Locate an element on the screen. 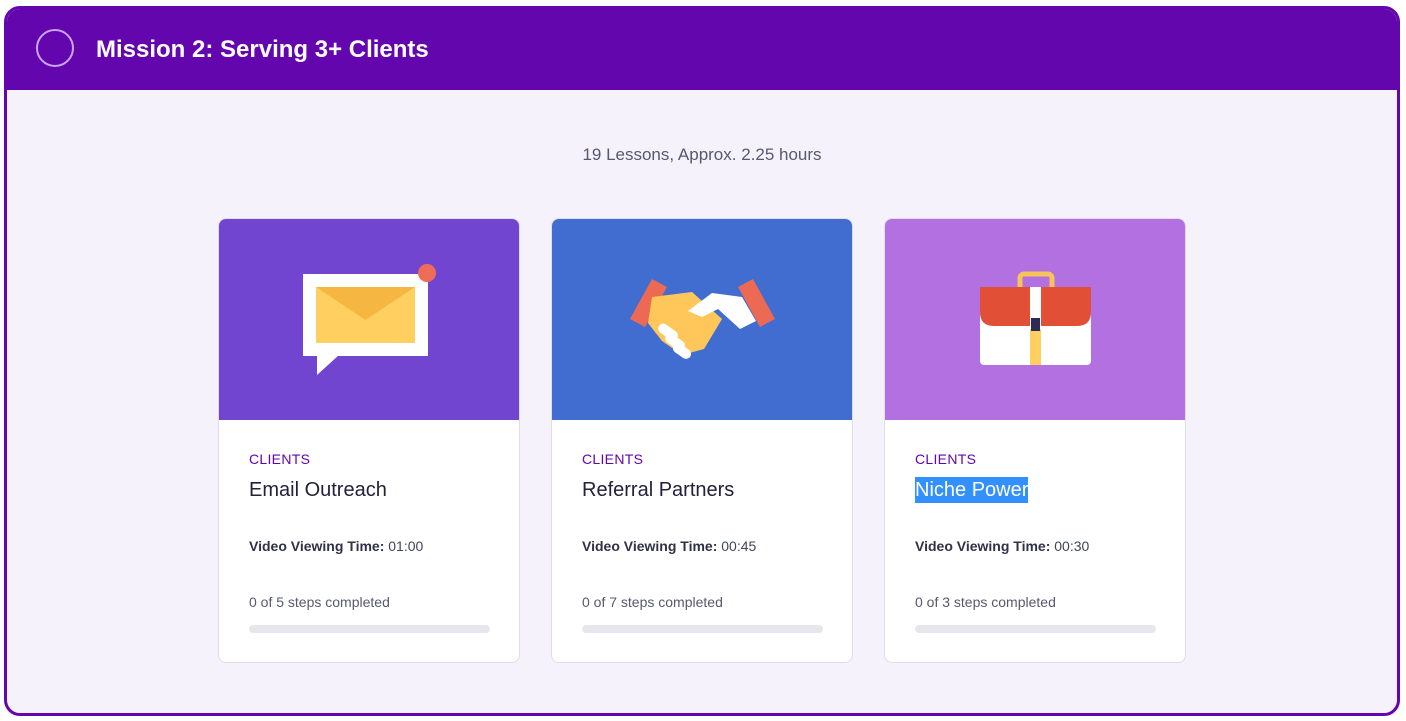 The height and width of the screenshot is (721, 1406). card-title: Email Outreach is located at coordinates (318, 490).